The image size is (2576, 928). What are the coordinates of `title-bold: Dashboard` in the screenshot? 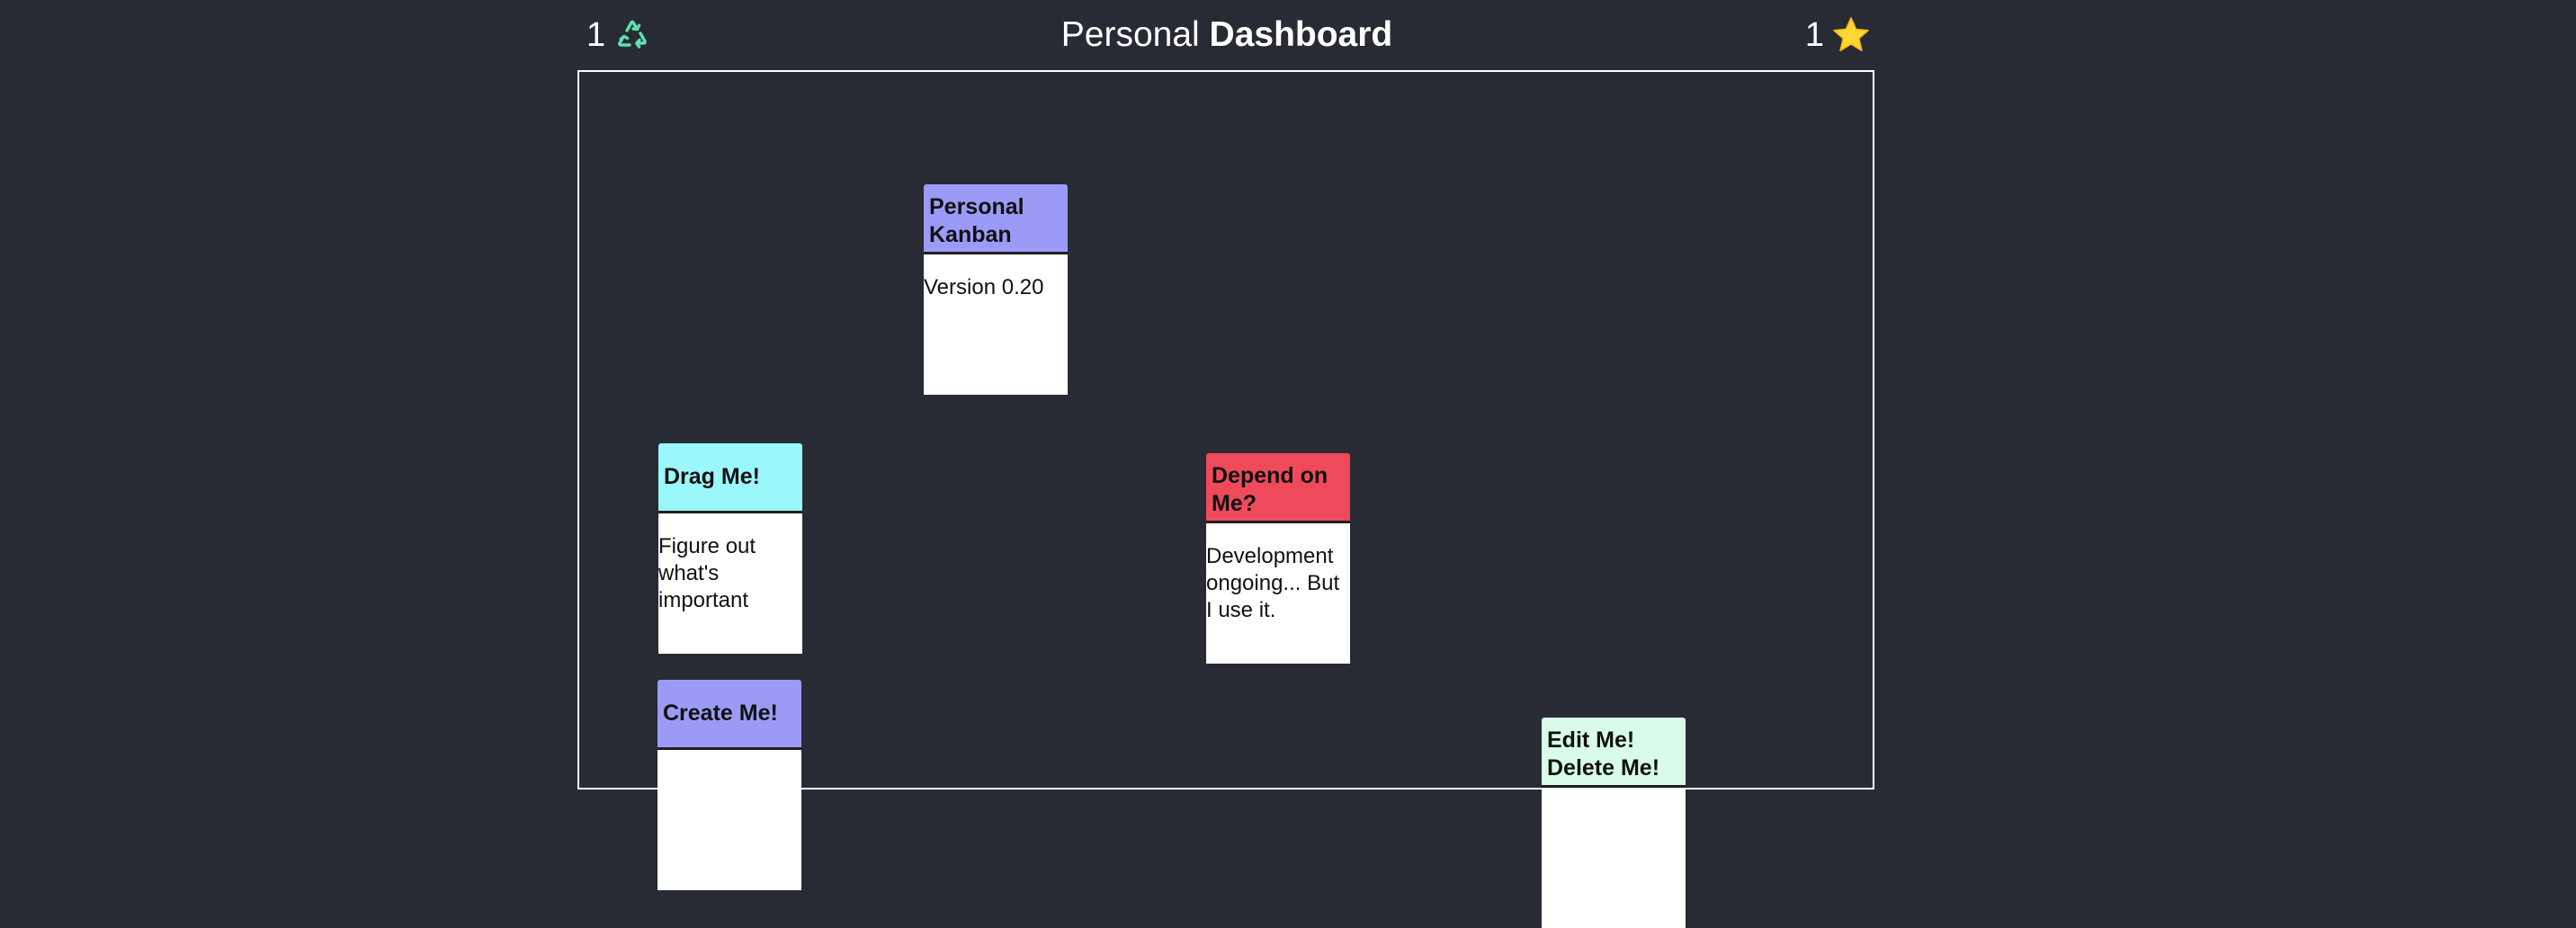 It's located at (1301, 34).